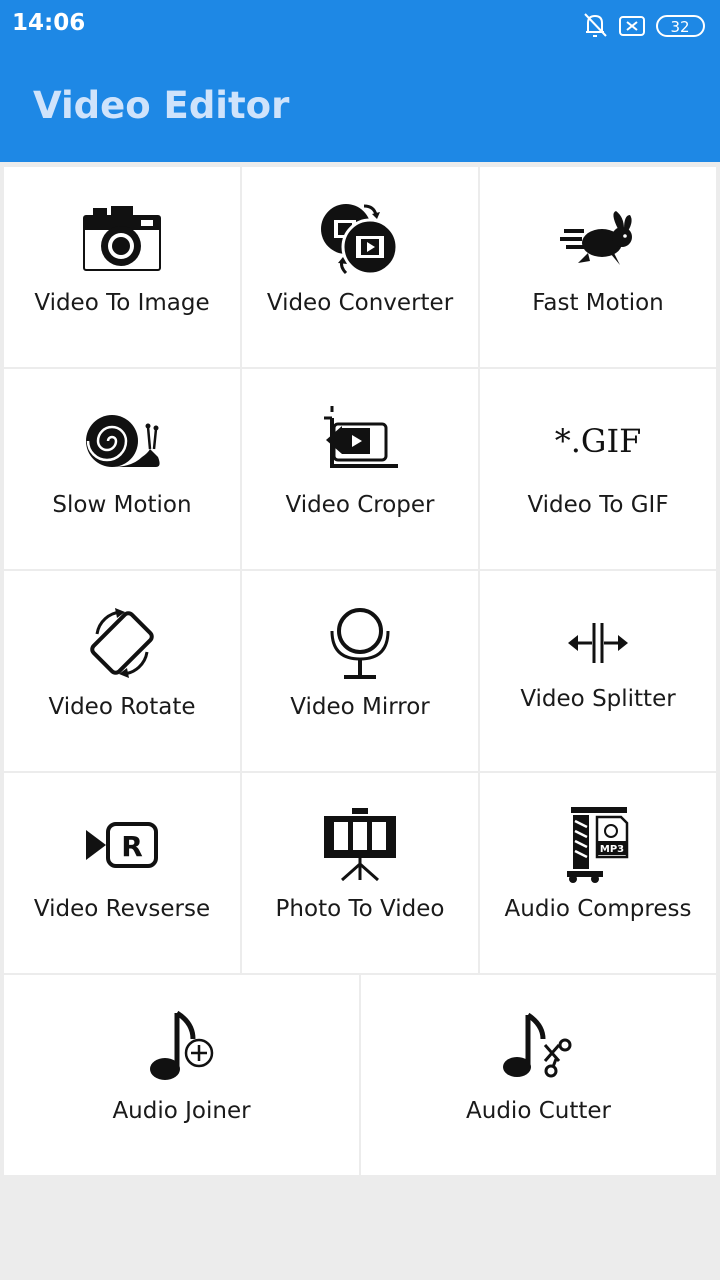 The width and height of the screenshot is (720, 1280). What do you see at coordinates (598, 505) in the screenshot?
I see `tile-label: Video To GIF` at bounding box center [598, 505].